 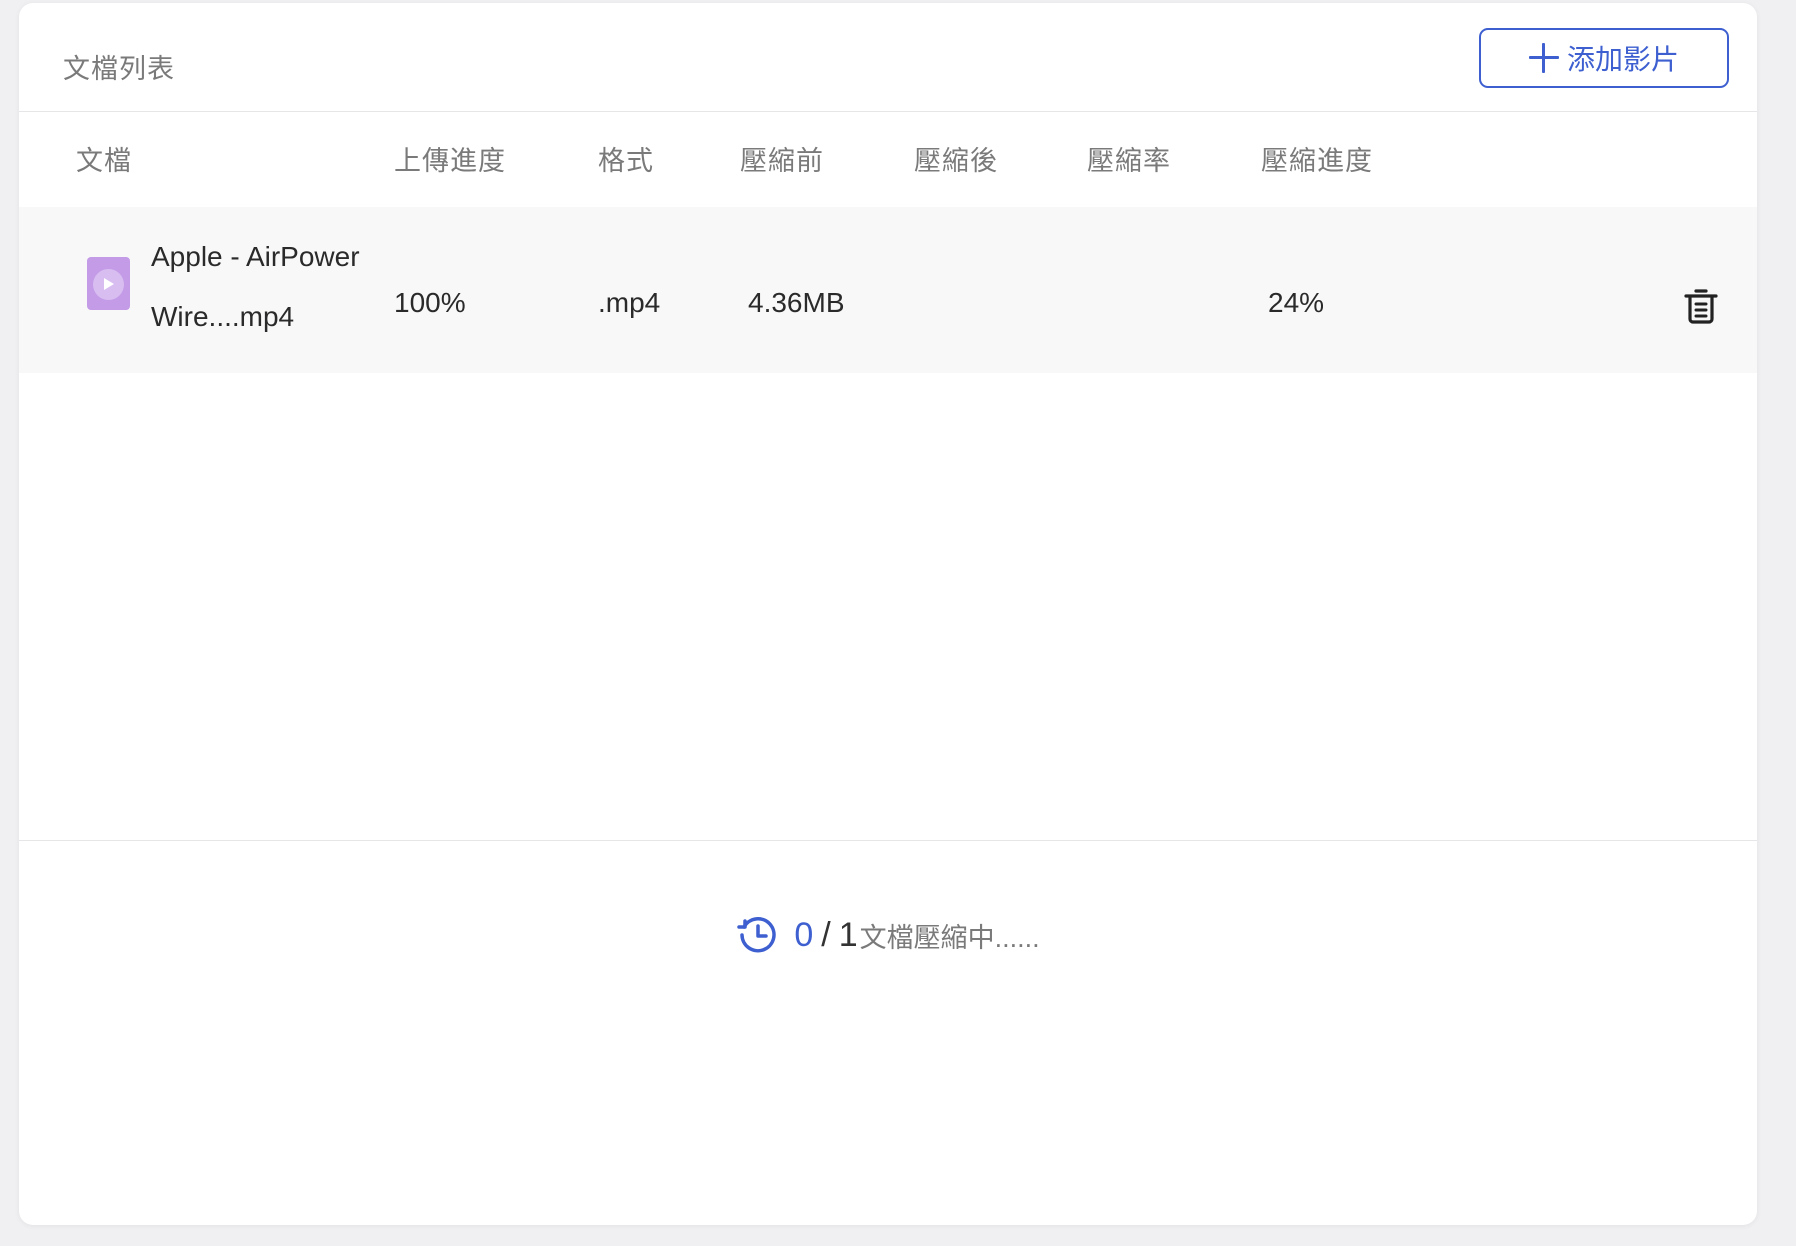 What do you see at coordinates (629, 302) in the screenshot?
I see `format-value: .mp4` at bounding box center [629, 302].